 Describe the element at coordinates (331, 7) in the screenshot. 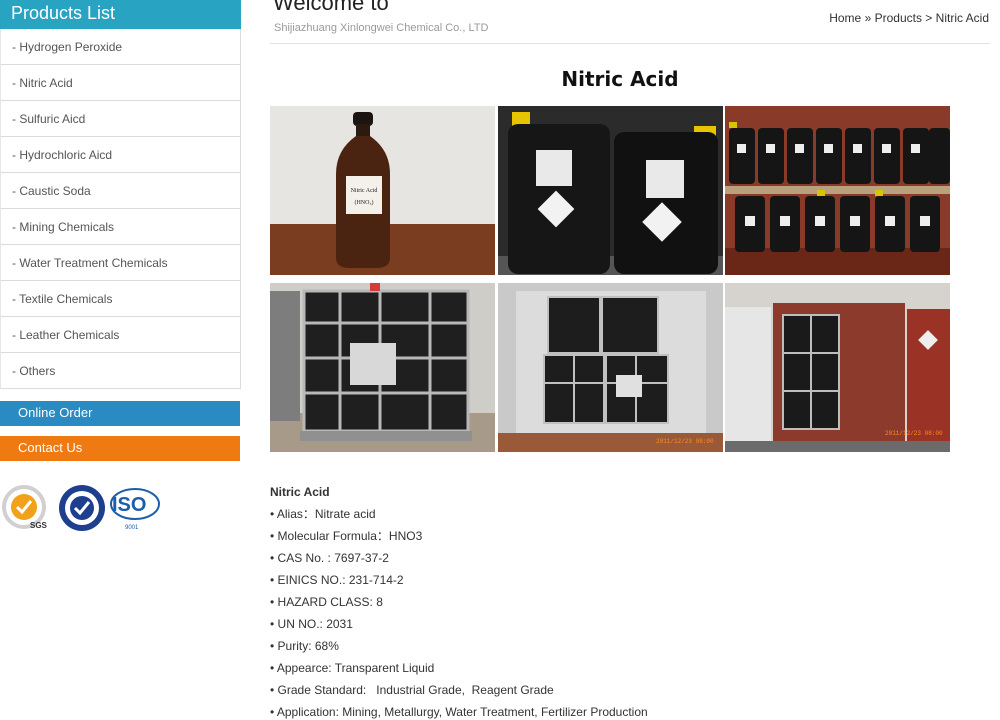

I see `welcome-heading: Welcome to` at that location.